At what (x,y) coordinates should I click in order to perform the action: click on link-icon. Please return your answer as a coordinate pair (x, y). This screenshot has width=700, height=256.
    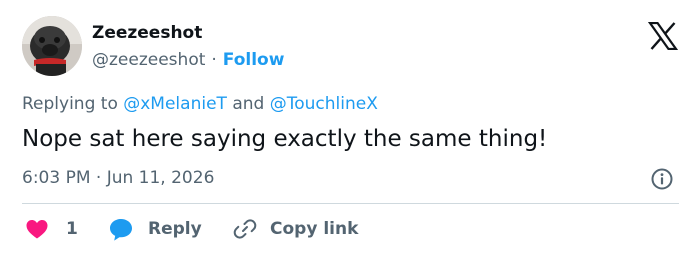
    Looking at the image, I should click on (245, 229).